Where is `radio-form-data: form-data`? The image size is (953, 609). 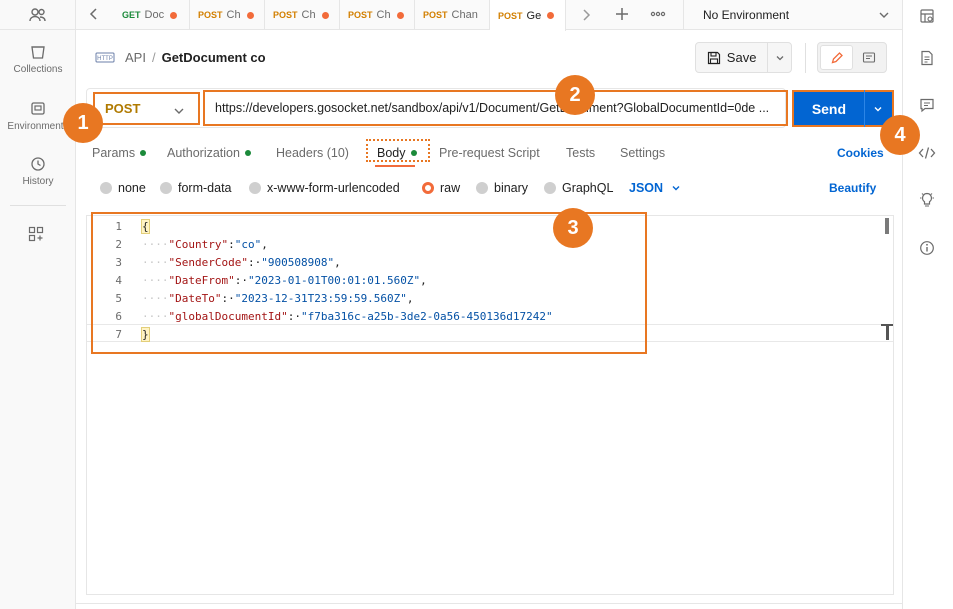 radio-form-data: form-data is located at coordinates (196, 188).